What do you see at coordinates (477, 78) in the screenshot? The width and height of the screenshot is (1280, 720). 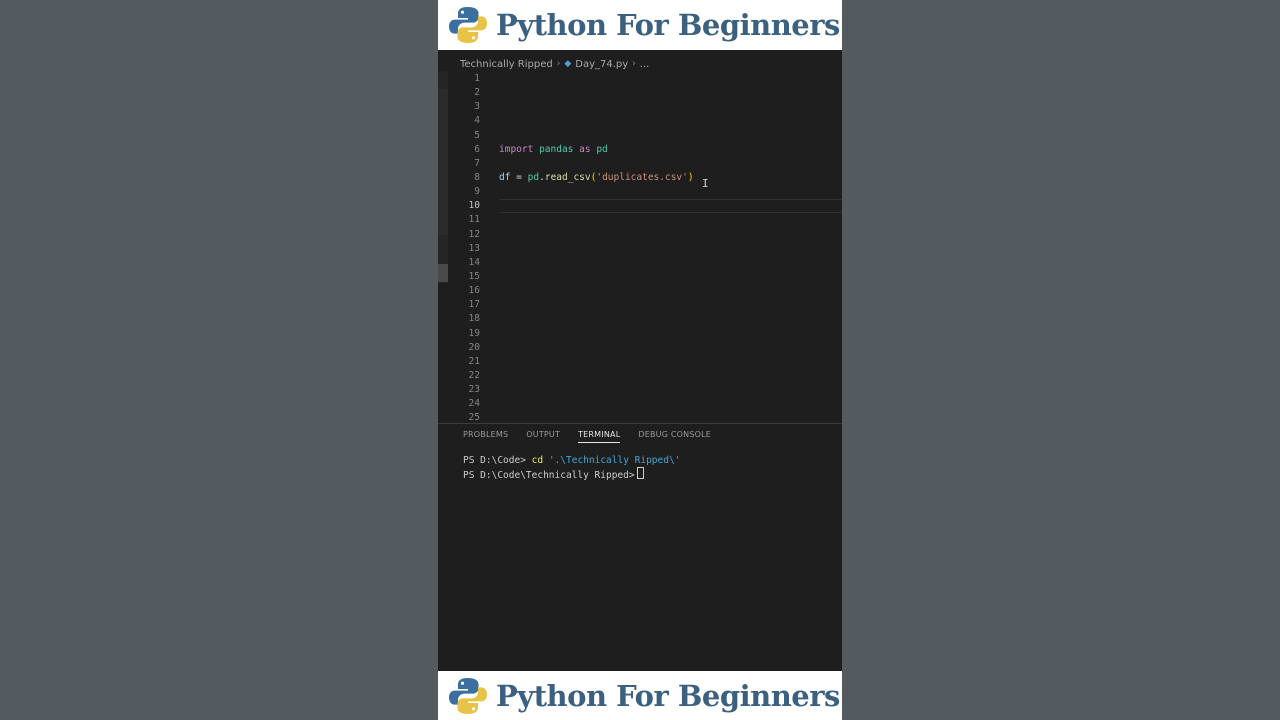 I see `line-number: 1` at bounding box center [477, 78].